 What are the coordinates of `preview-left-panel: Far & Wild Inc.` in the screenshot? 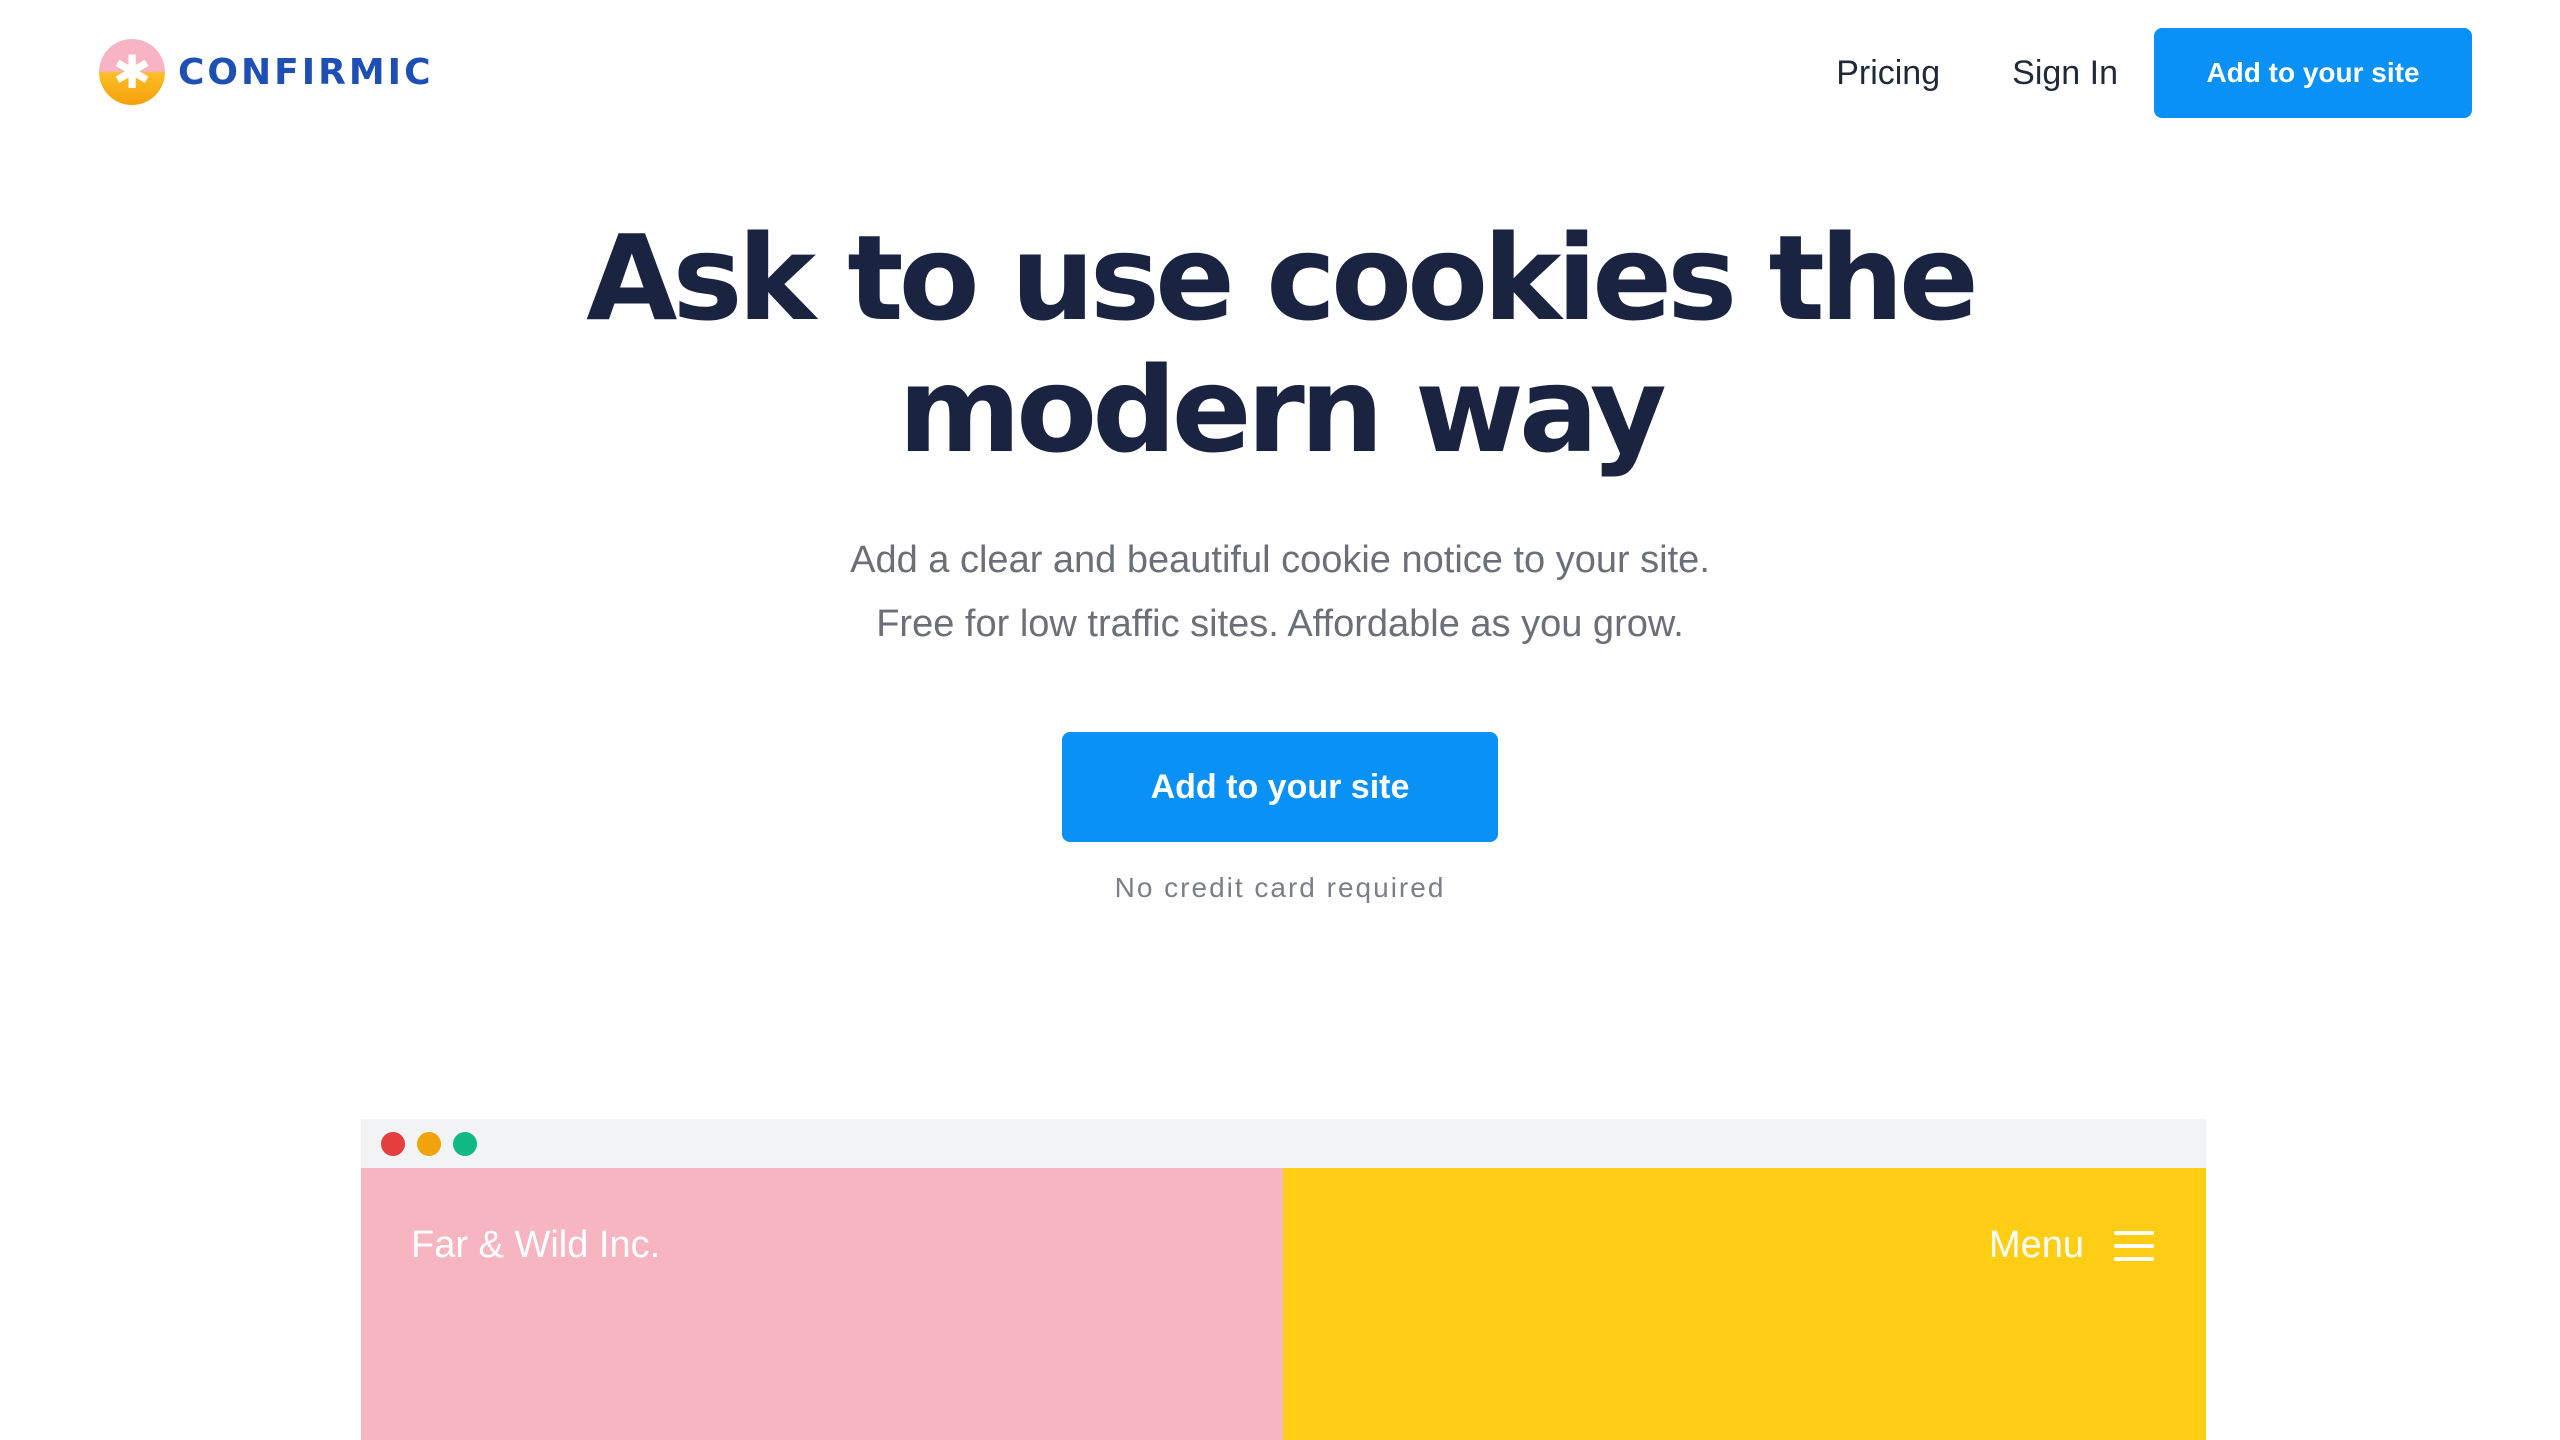 It's located at (822, 1304).